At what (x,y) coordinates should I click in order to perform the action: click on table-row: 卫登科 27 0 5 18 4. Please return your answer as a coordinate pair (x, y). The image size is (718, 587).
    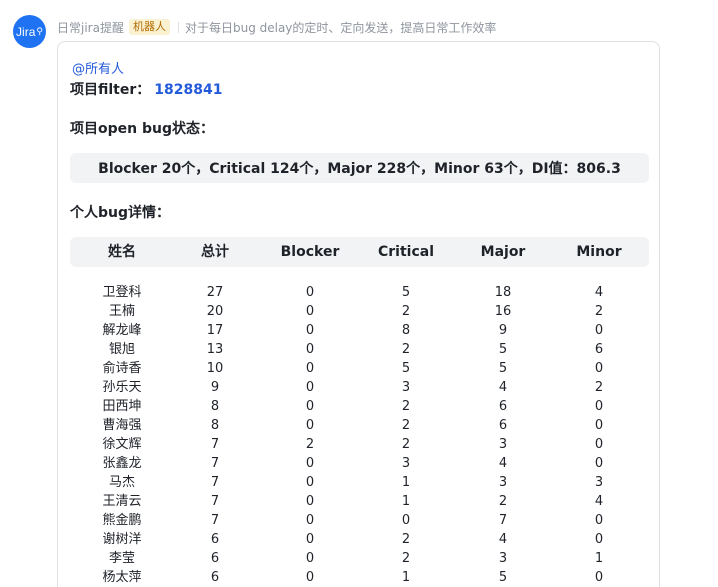
    Looking at the image, I should click on (359, 292).